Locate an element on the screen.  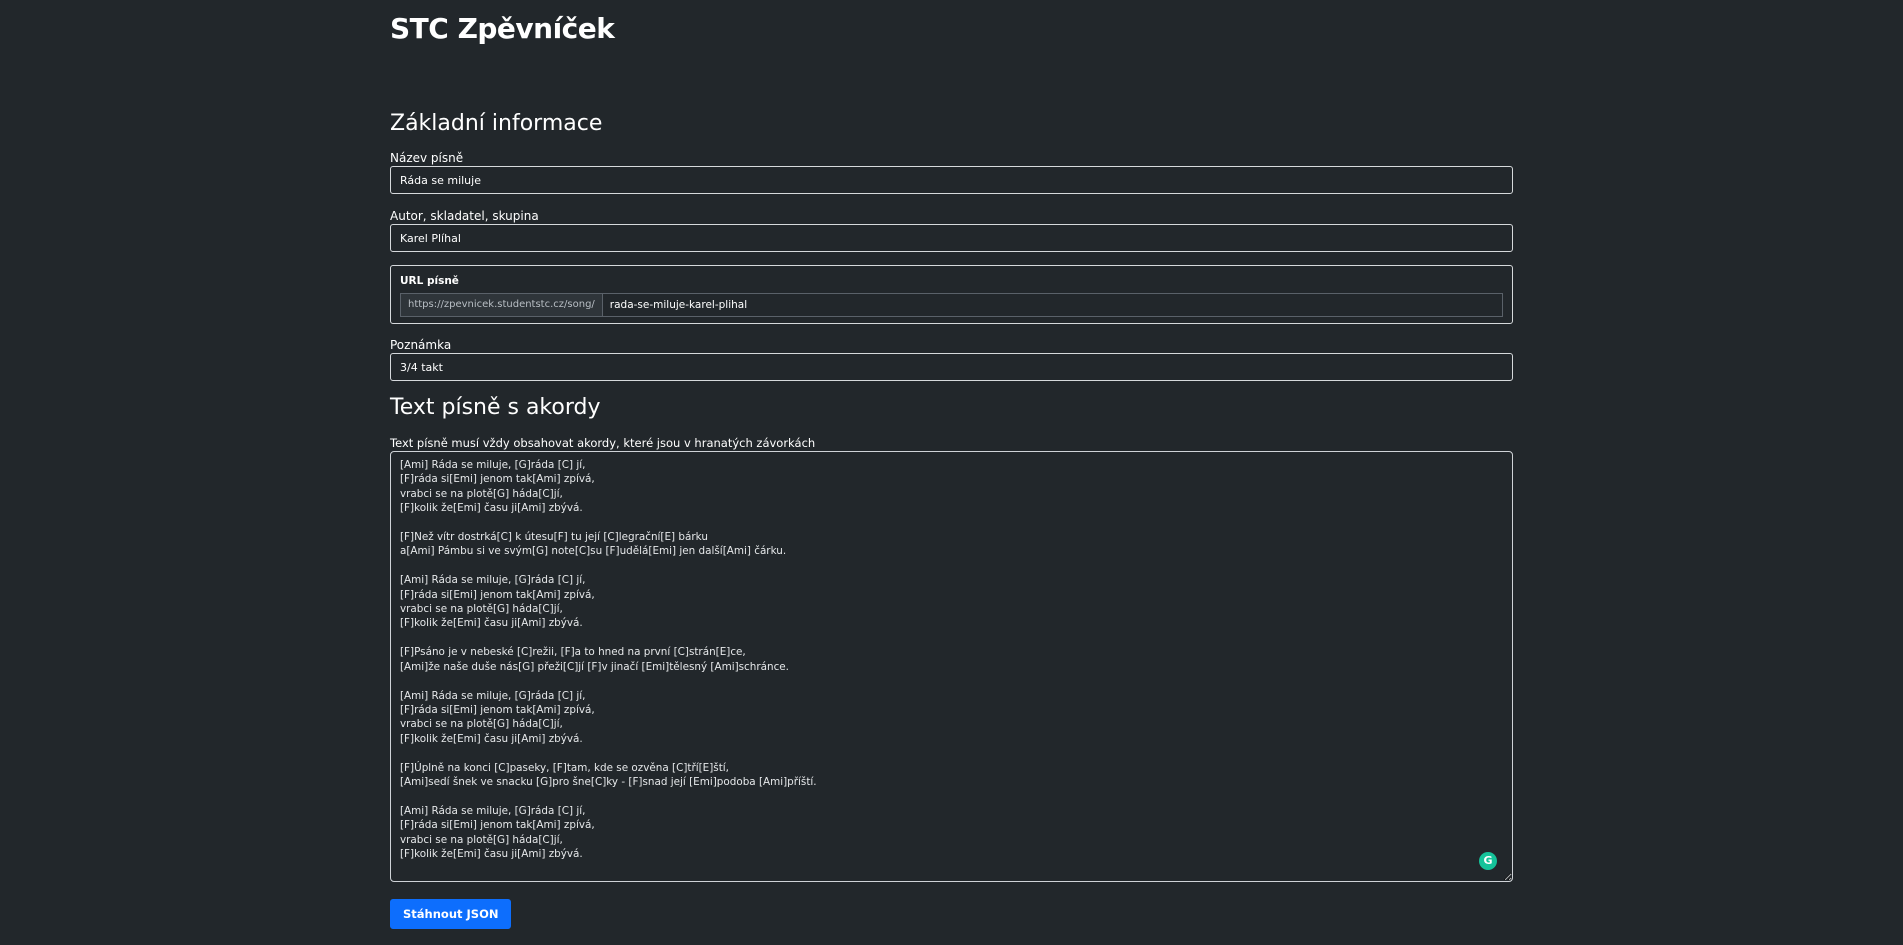
song-name-input is located at coordinates (951, 180).